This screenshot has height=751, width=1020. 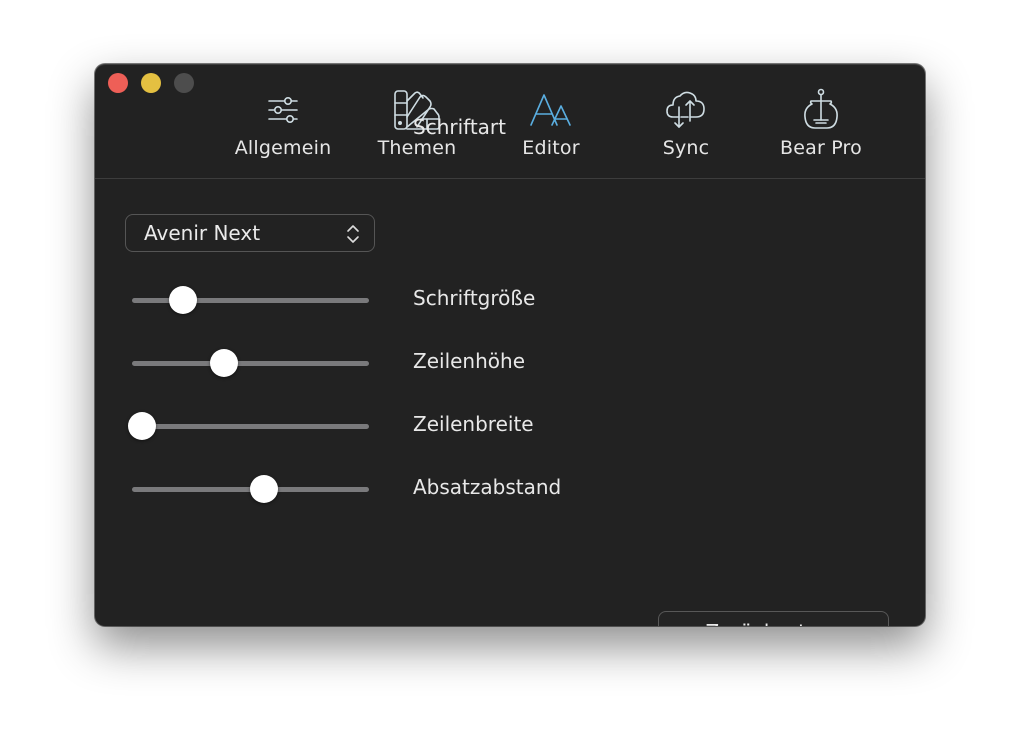 I want to click on line-width-slider, so click(x=248, y=426).